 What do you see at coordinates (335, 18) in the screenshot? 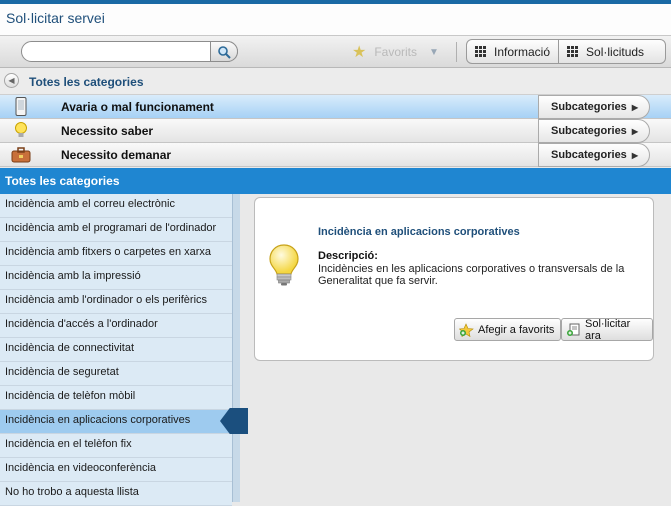
I see `window-titlebar: Sol·licitar servei` at bounding box center [335, 18].